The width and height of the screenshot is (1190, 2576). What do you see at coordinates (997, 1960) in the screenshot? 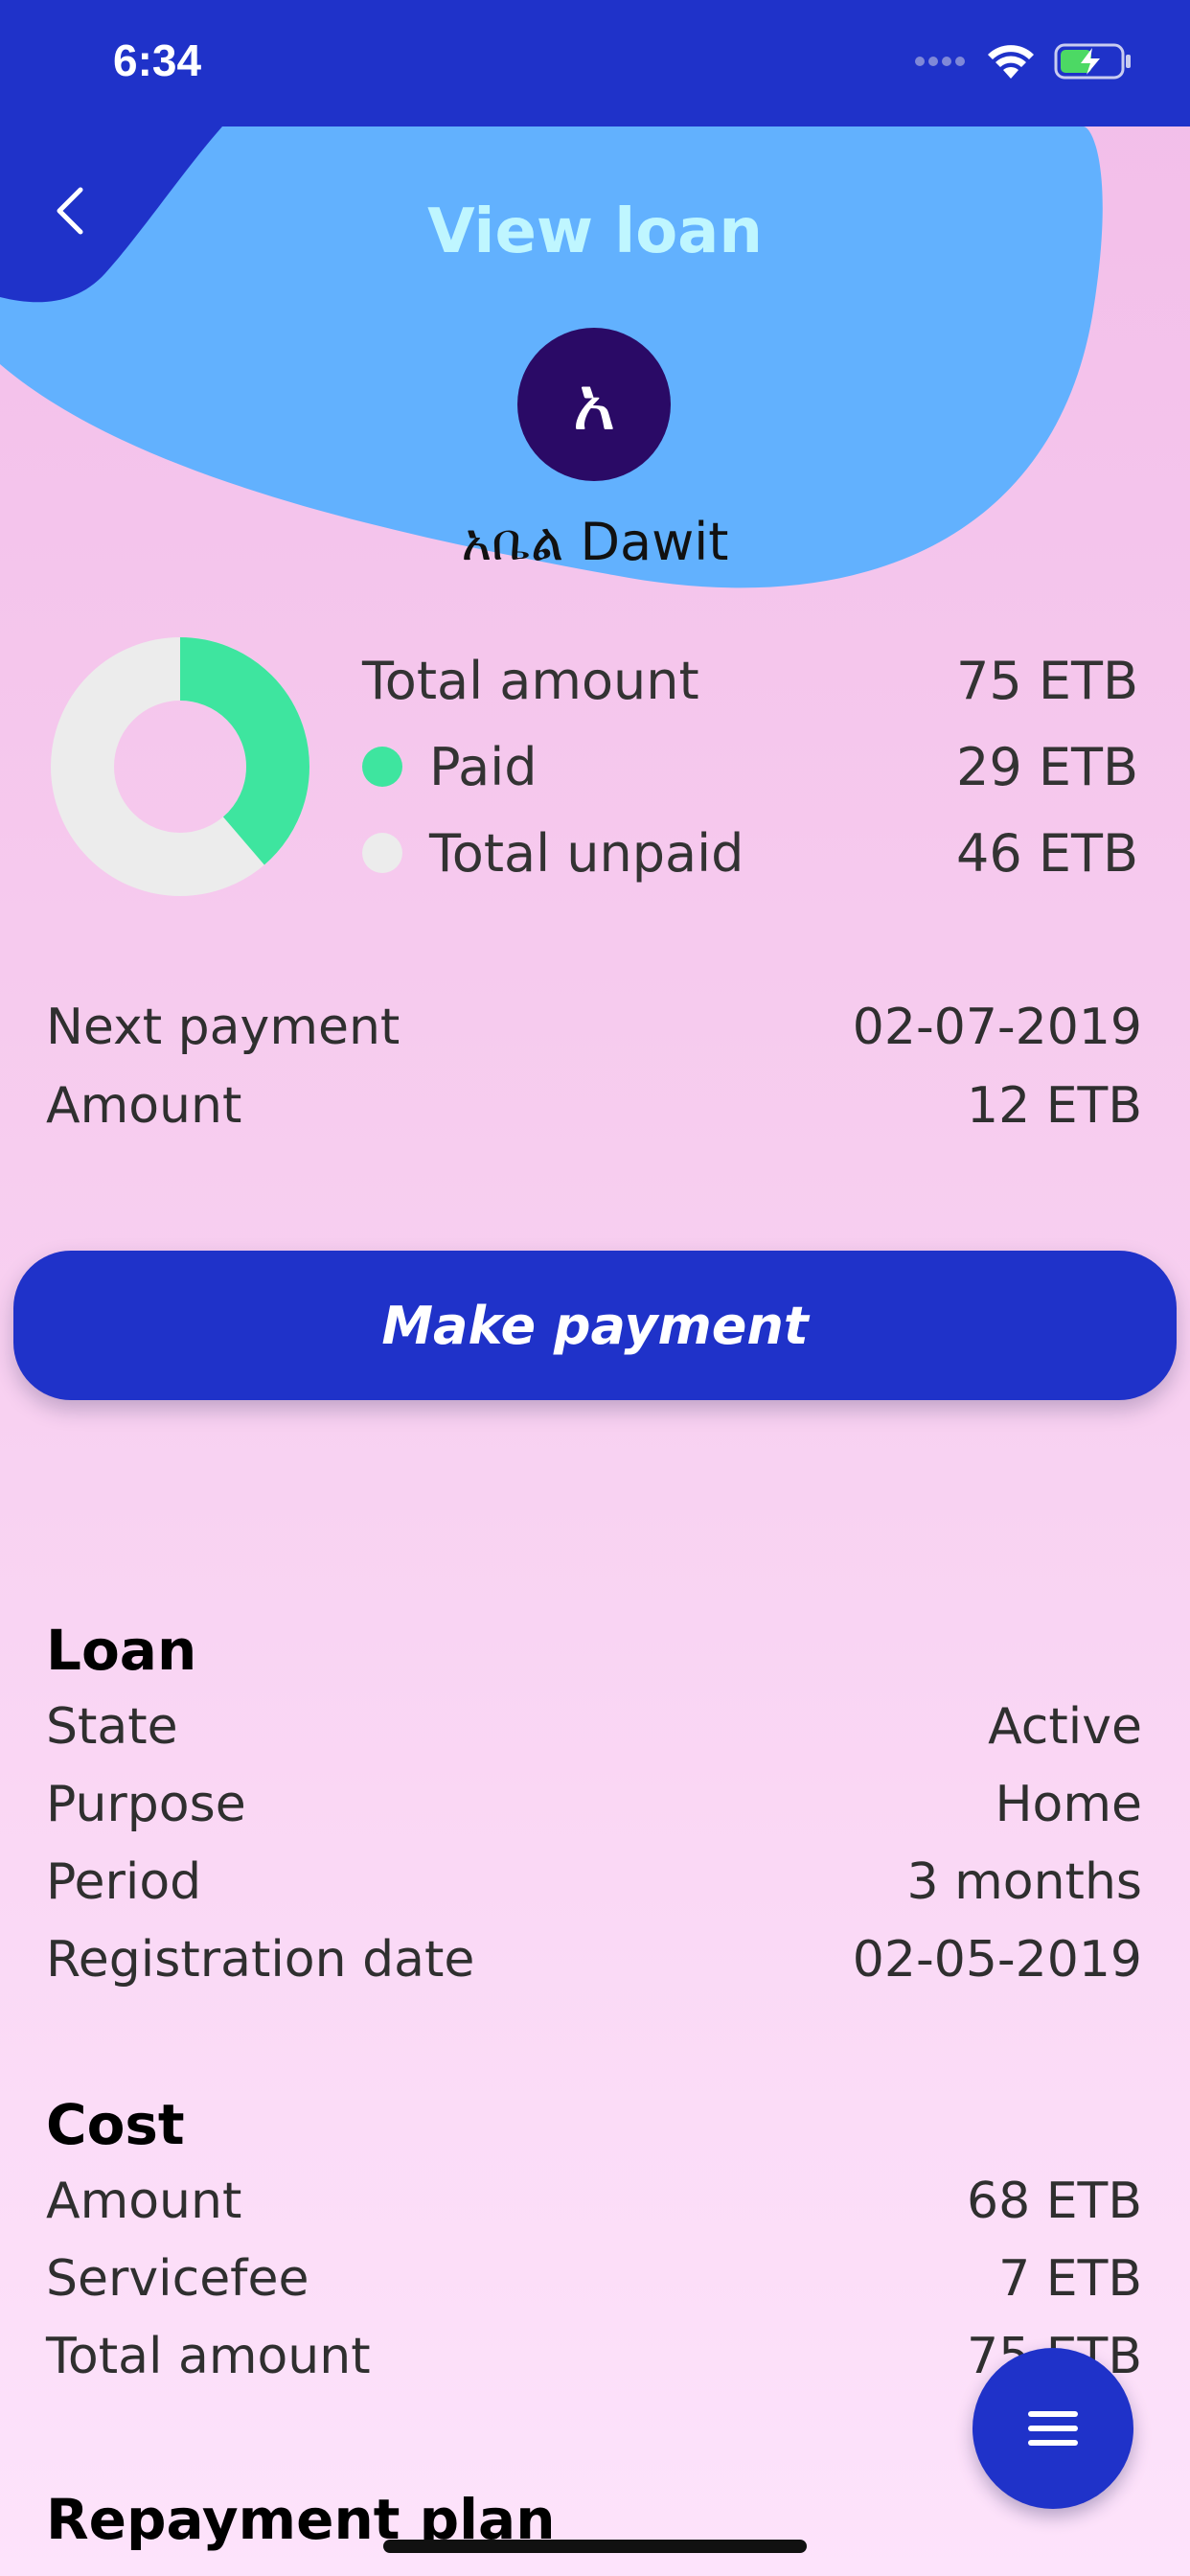
I see `loan-row-value: 02-05-2019` at bounding box center [997, 1960].